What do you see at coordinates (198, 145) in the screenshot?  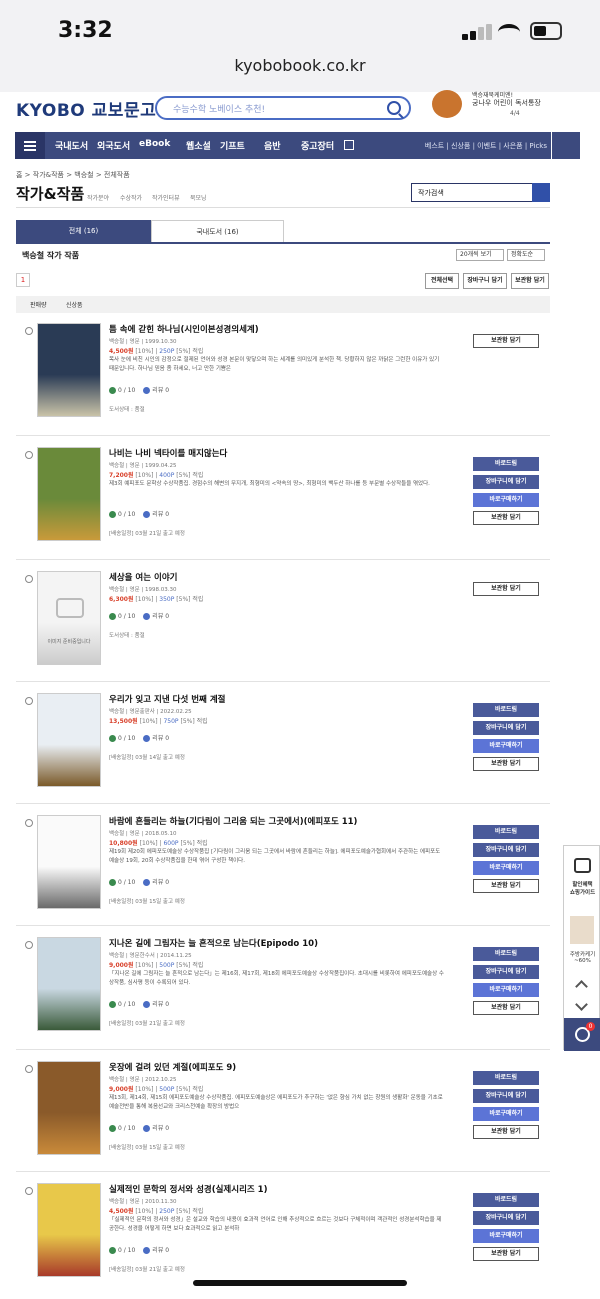 I see `nav-item: 웹소설` at bounding box center [198, 145].